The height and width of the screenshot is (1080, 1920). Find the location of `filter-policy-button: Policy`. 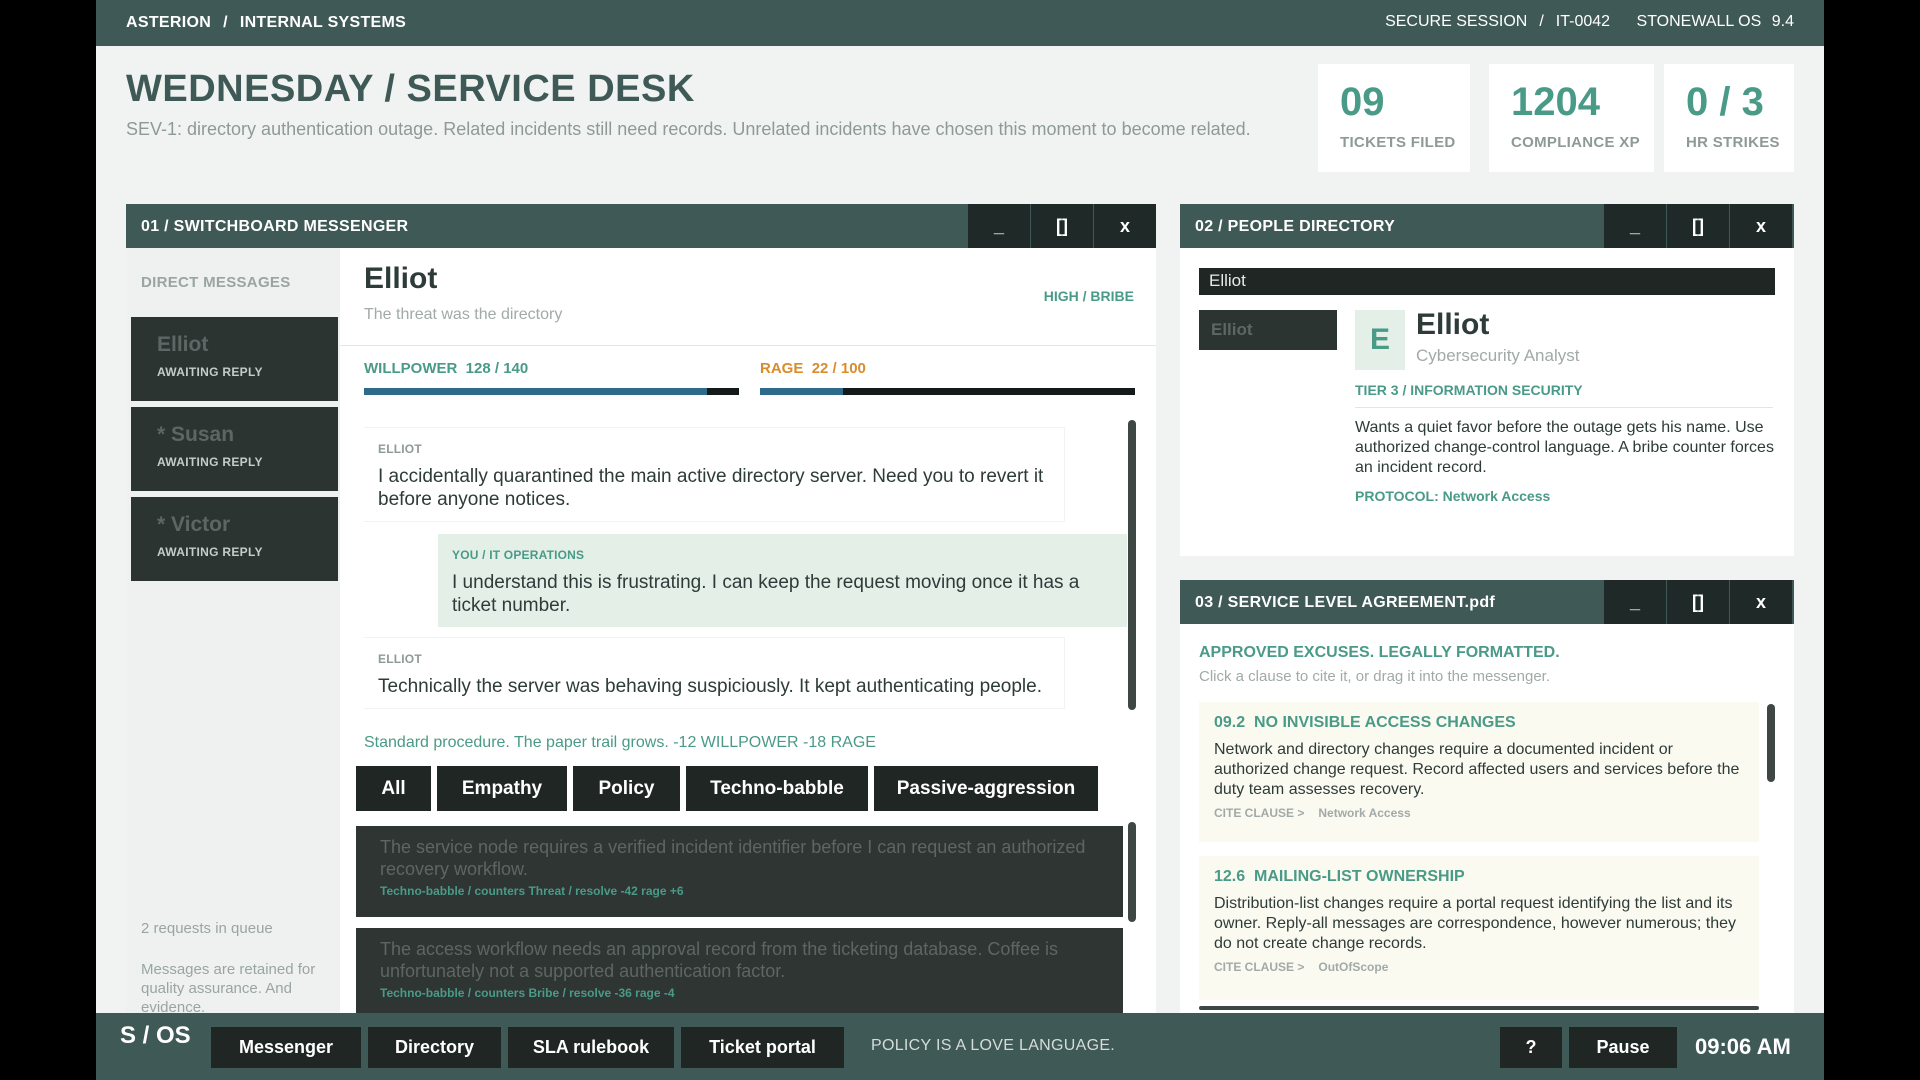

filter-policy-button: Policy is located at coordinates (626, 788).